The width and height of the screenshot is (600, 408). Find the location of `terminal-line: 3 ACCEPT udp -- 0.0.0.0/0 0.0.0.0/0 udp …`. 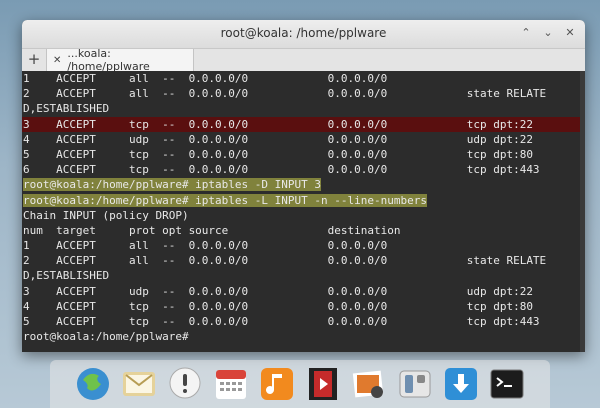

terminal-line: 3 ACCEPT udp -- 0.0.0.0/0 0.0.0.0/0 udp … is located at coordinates (278, 291).